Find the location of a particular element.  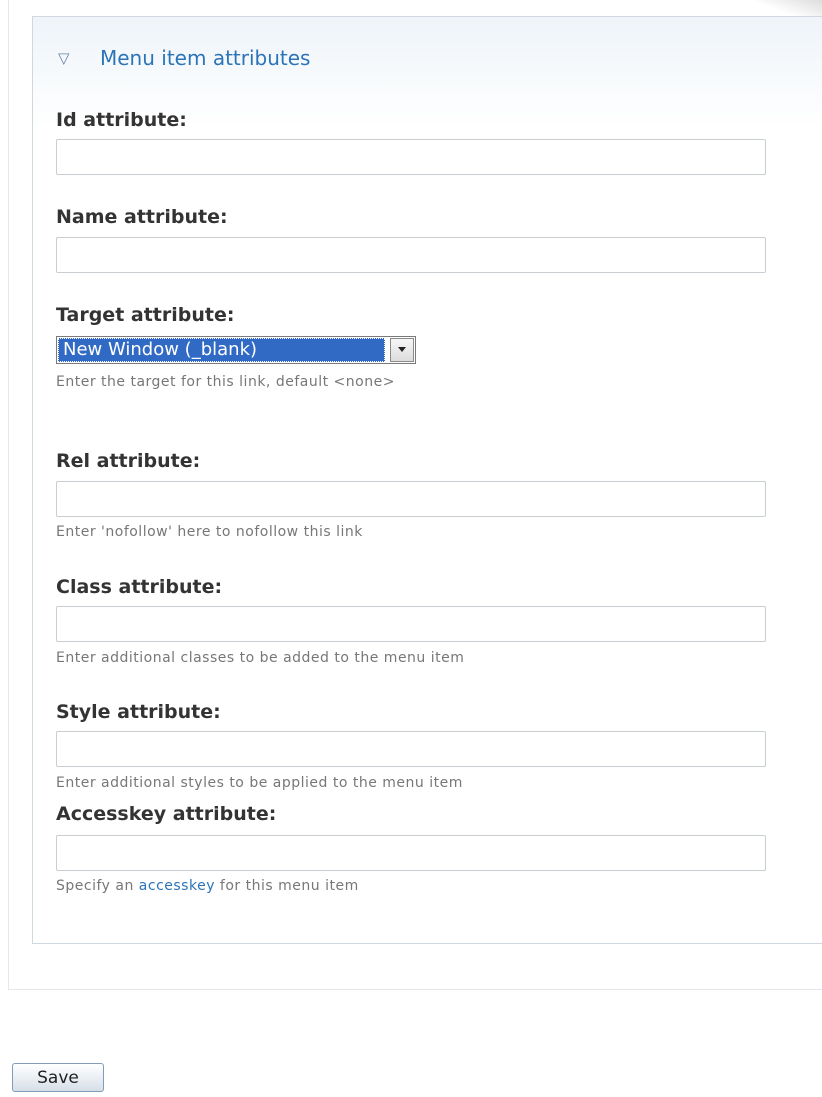

id-attribute-label: Id attribute: is located at coordinates (121, 120).